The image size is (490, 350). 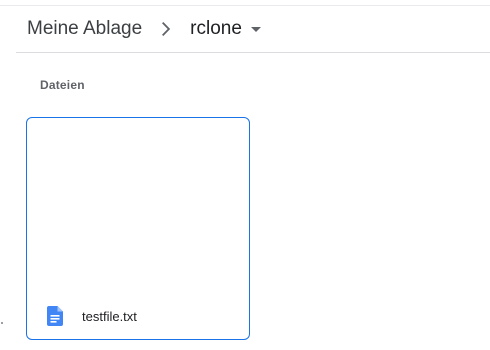 What do you see at coordinates (256, 29) in the screenshot?
I see `arrow-drop-down-icon` at bounding box center [256, 29].